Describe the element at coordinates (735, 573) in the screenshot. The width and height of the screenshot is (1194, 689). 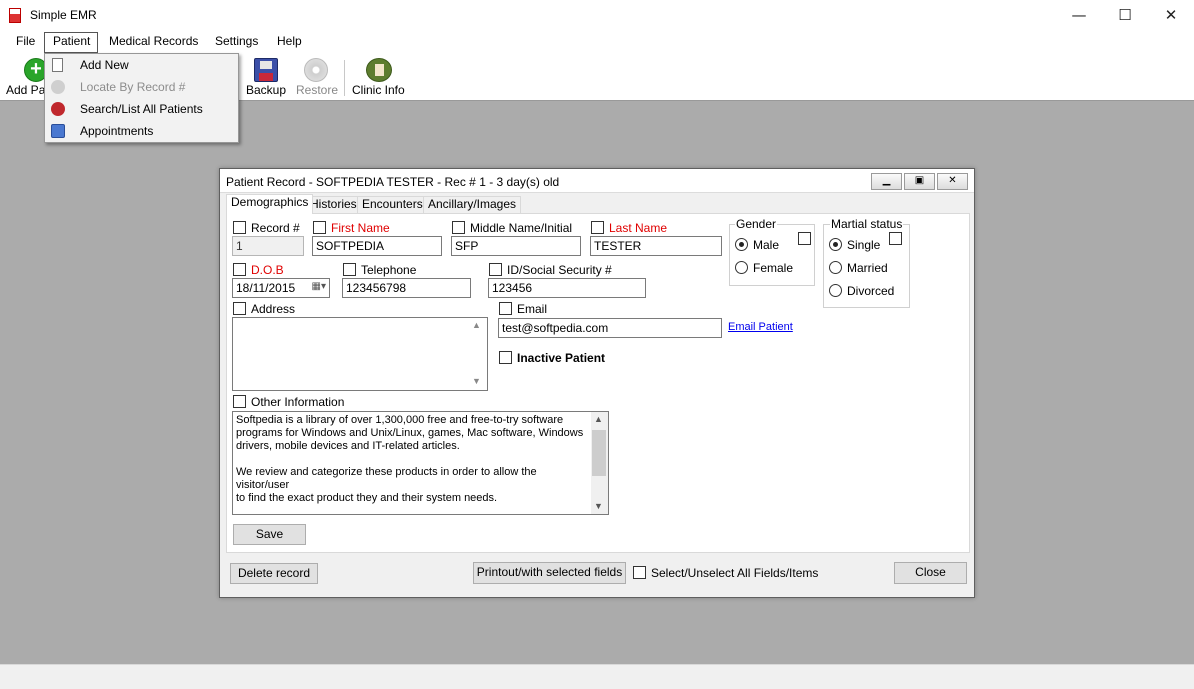
I see `select-all-label: Select/Unselect All Fields/Items` at that location.